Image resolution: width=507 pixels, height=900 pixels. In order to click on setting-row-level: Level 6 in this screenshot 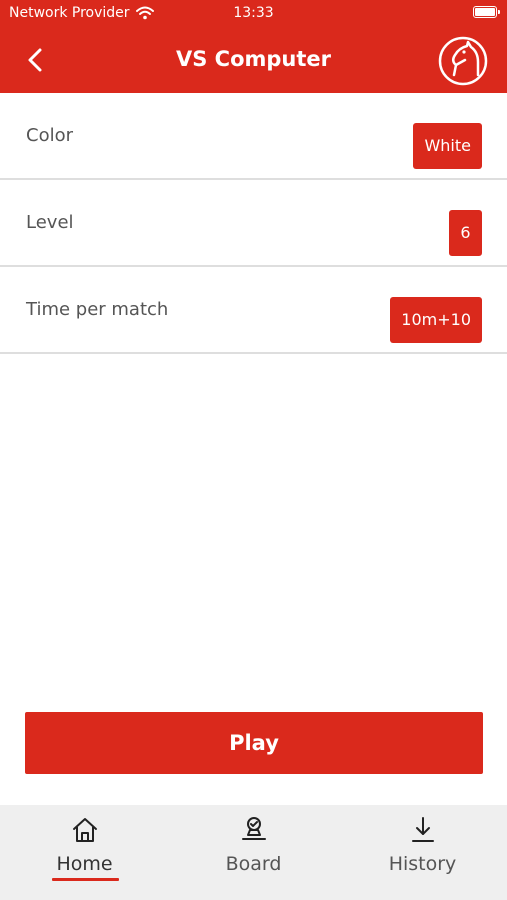, I will do `click(253, 223)`.